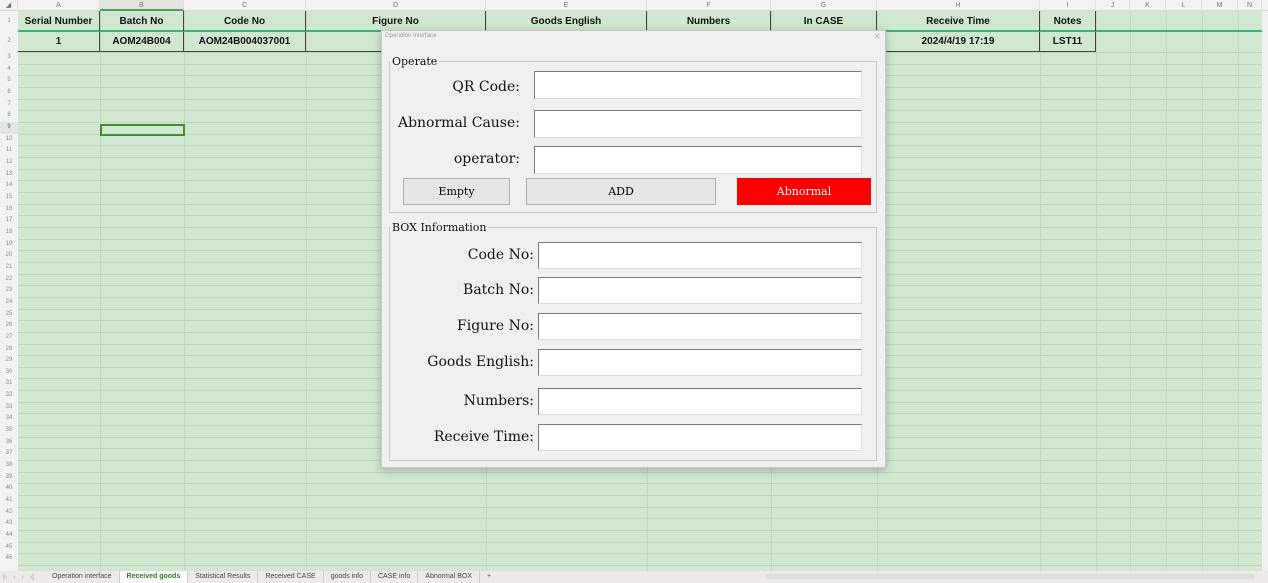 This screenshot has width=1268, height=583. Describe the element at coordinates (9, 256) in the screenshot. I see `row-header-20: 20` at that location.